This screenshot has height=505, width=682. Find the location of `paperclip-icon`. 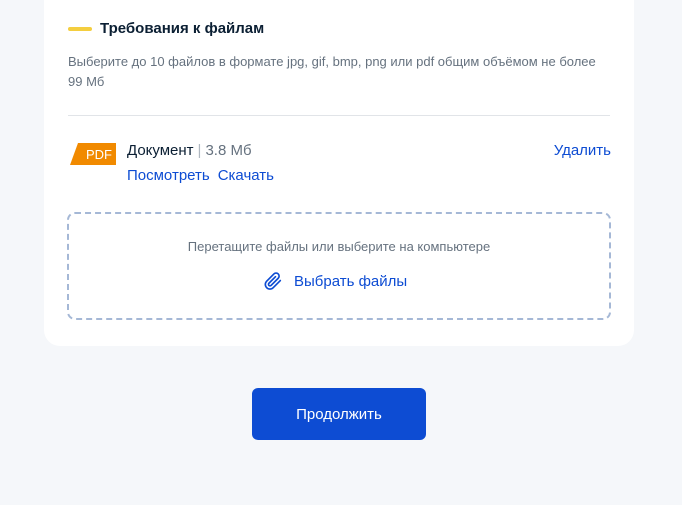

paperclip-icon is located at coordinates (273, 281).